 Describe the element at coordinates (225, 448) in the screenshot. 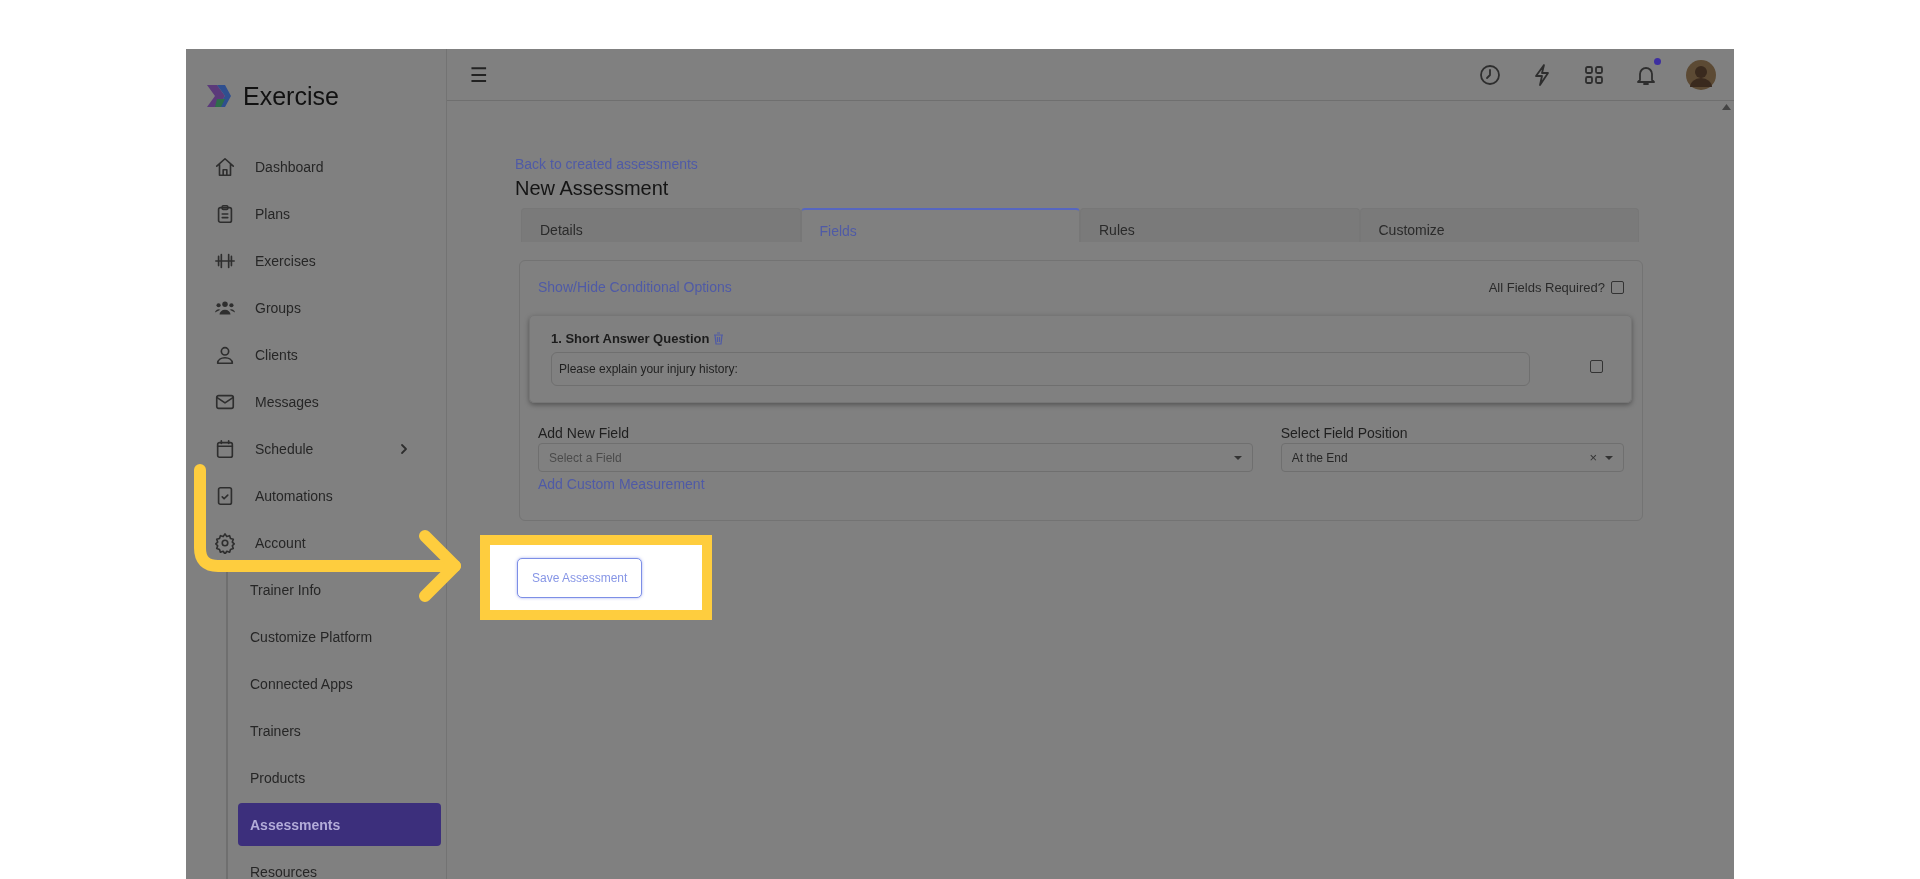

I see `calendar-icon` at that location.